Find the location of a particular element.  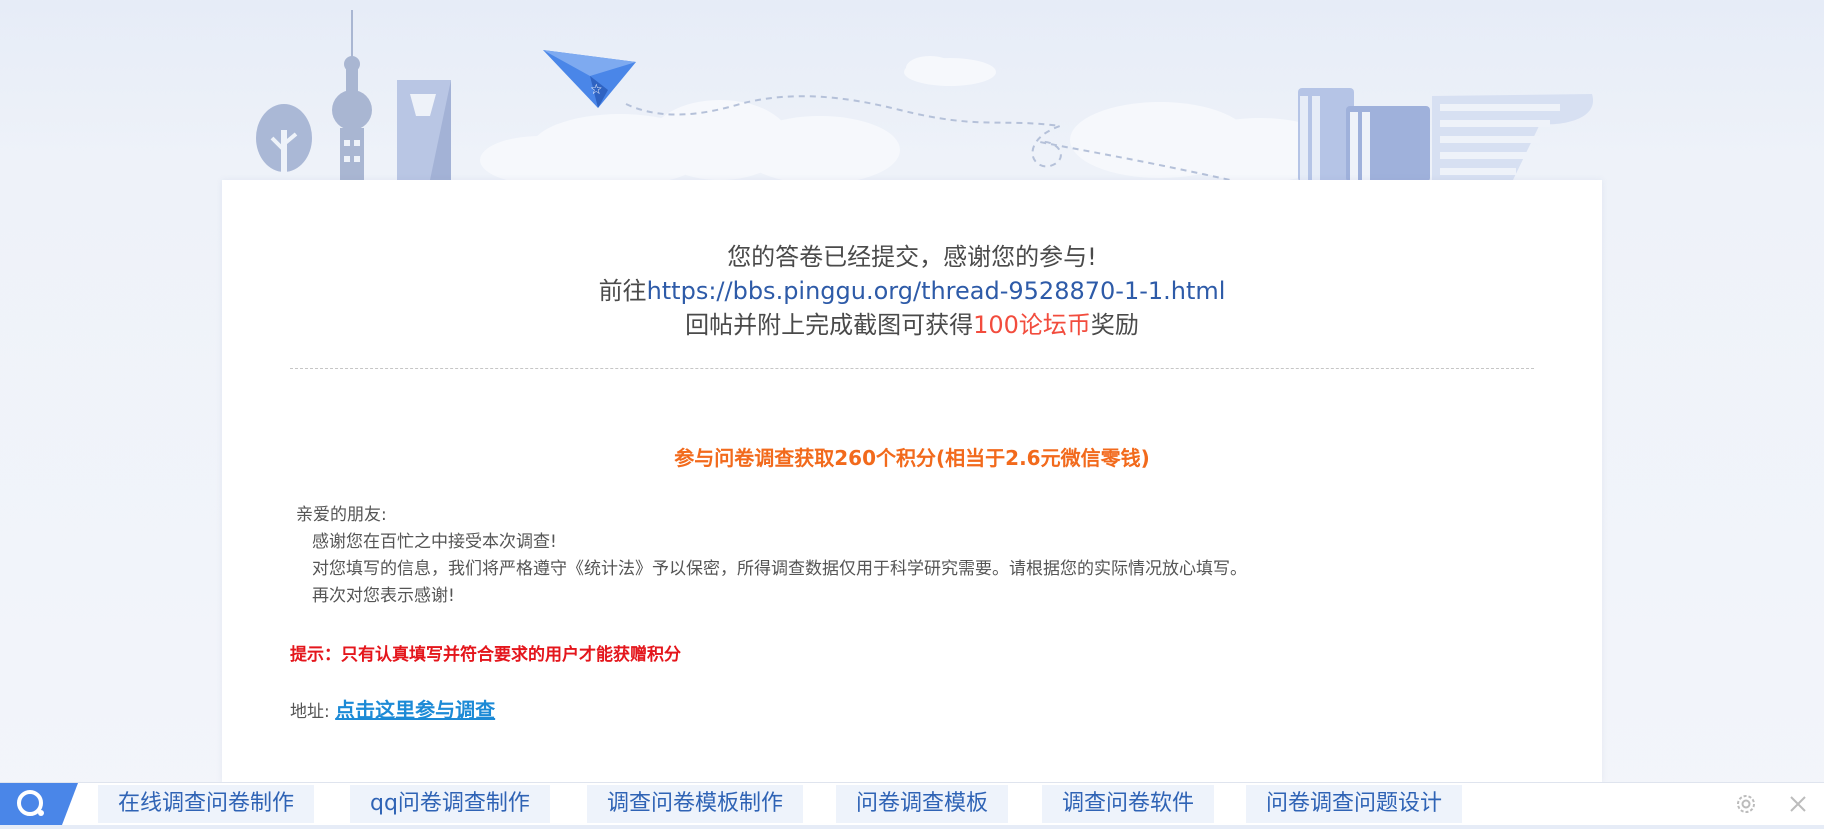

greeting: 亲爱的朋友: is located at coordinates (341, 515).